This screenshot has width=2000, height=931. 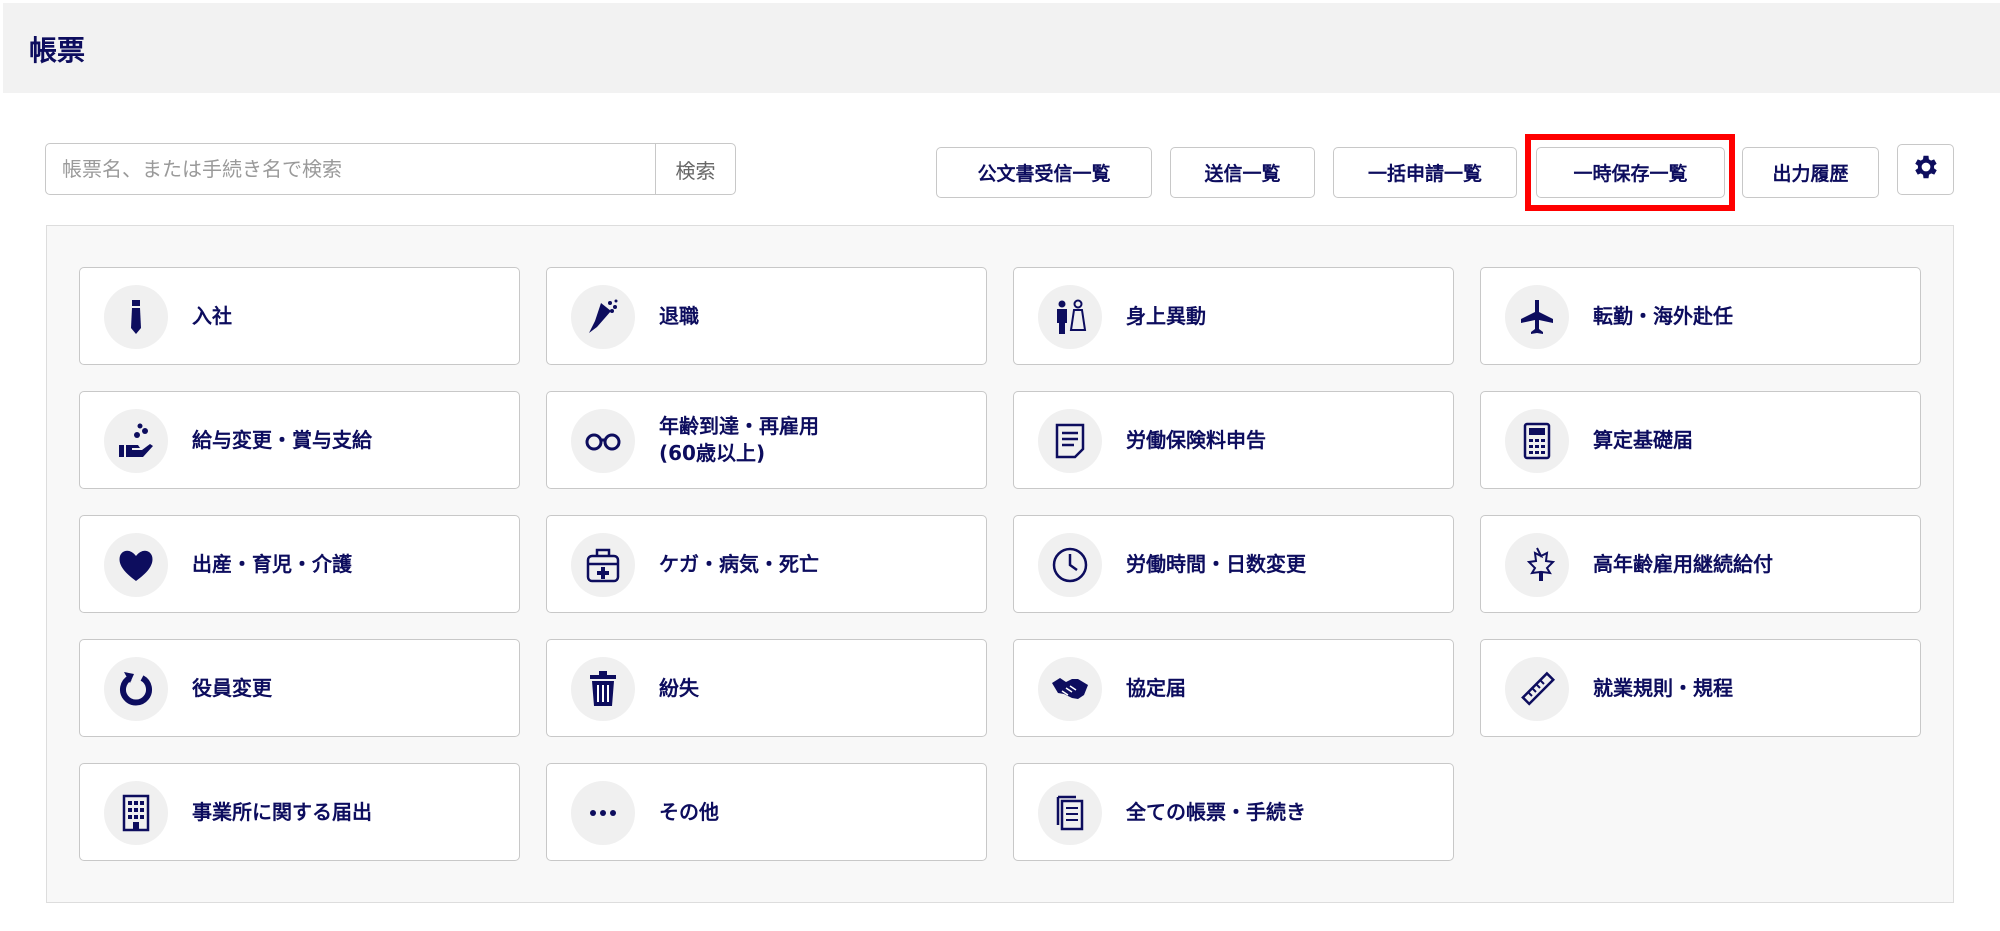 I want to click on category-card-necktie: 入社, so click(x=299, y=316).